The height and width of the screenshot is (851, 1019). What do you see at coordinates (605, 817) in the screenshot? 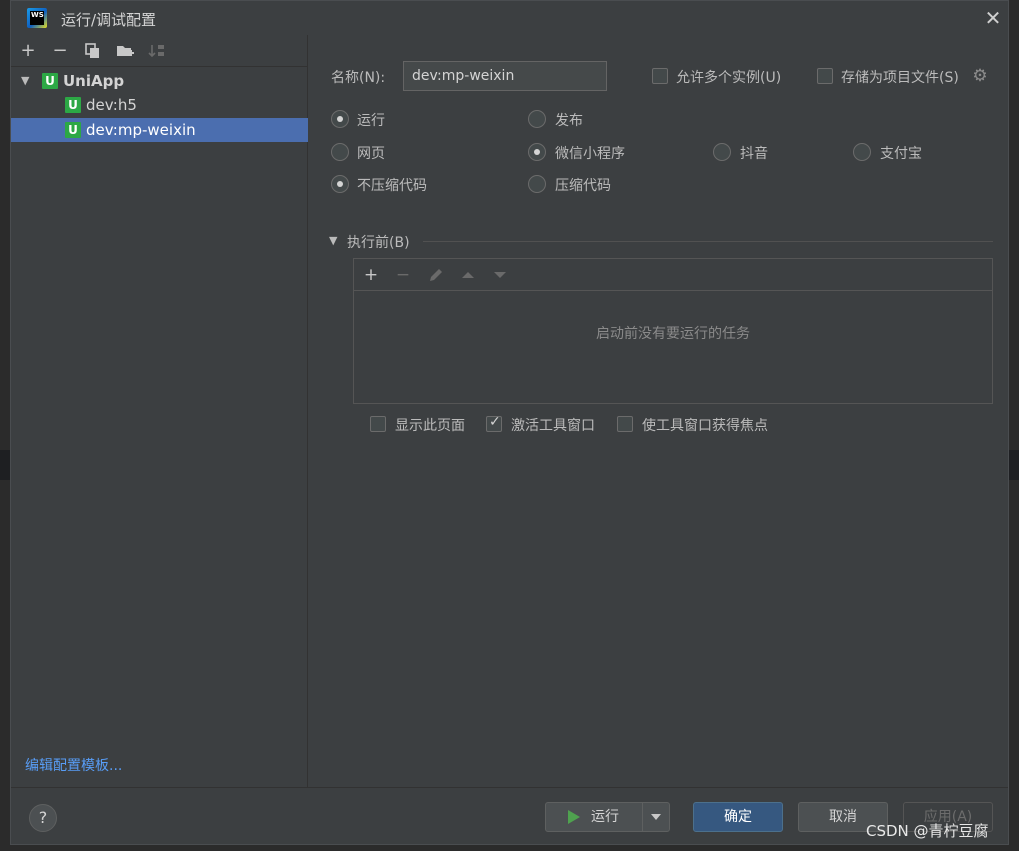
I see `run-button-label: 运行` at bounding box center [605, 817].